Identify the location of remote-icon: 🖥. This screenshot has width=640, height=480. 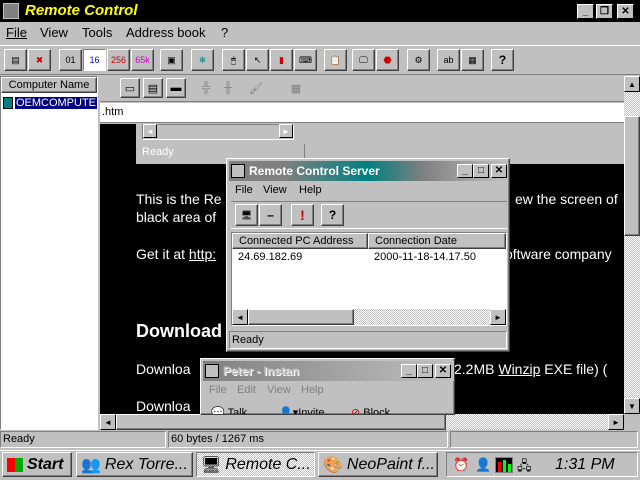
(211, 465).